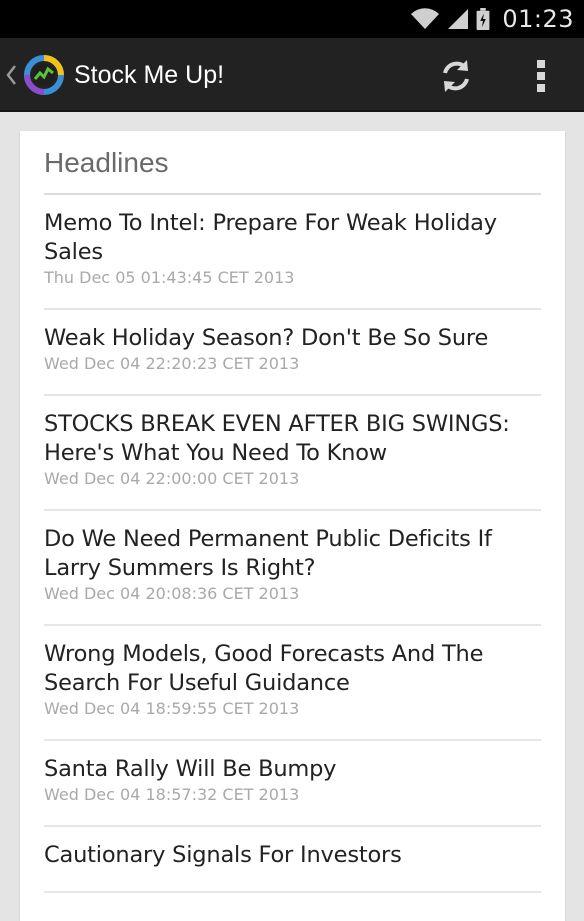  I want to click on up-caret-icon, so click(11, 75).